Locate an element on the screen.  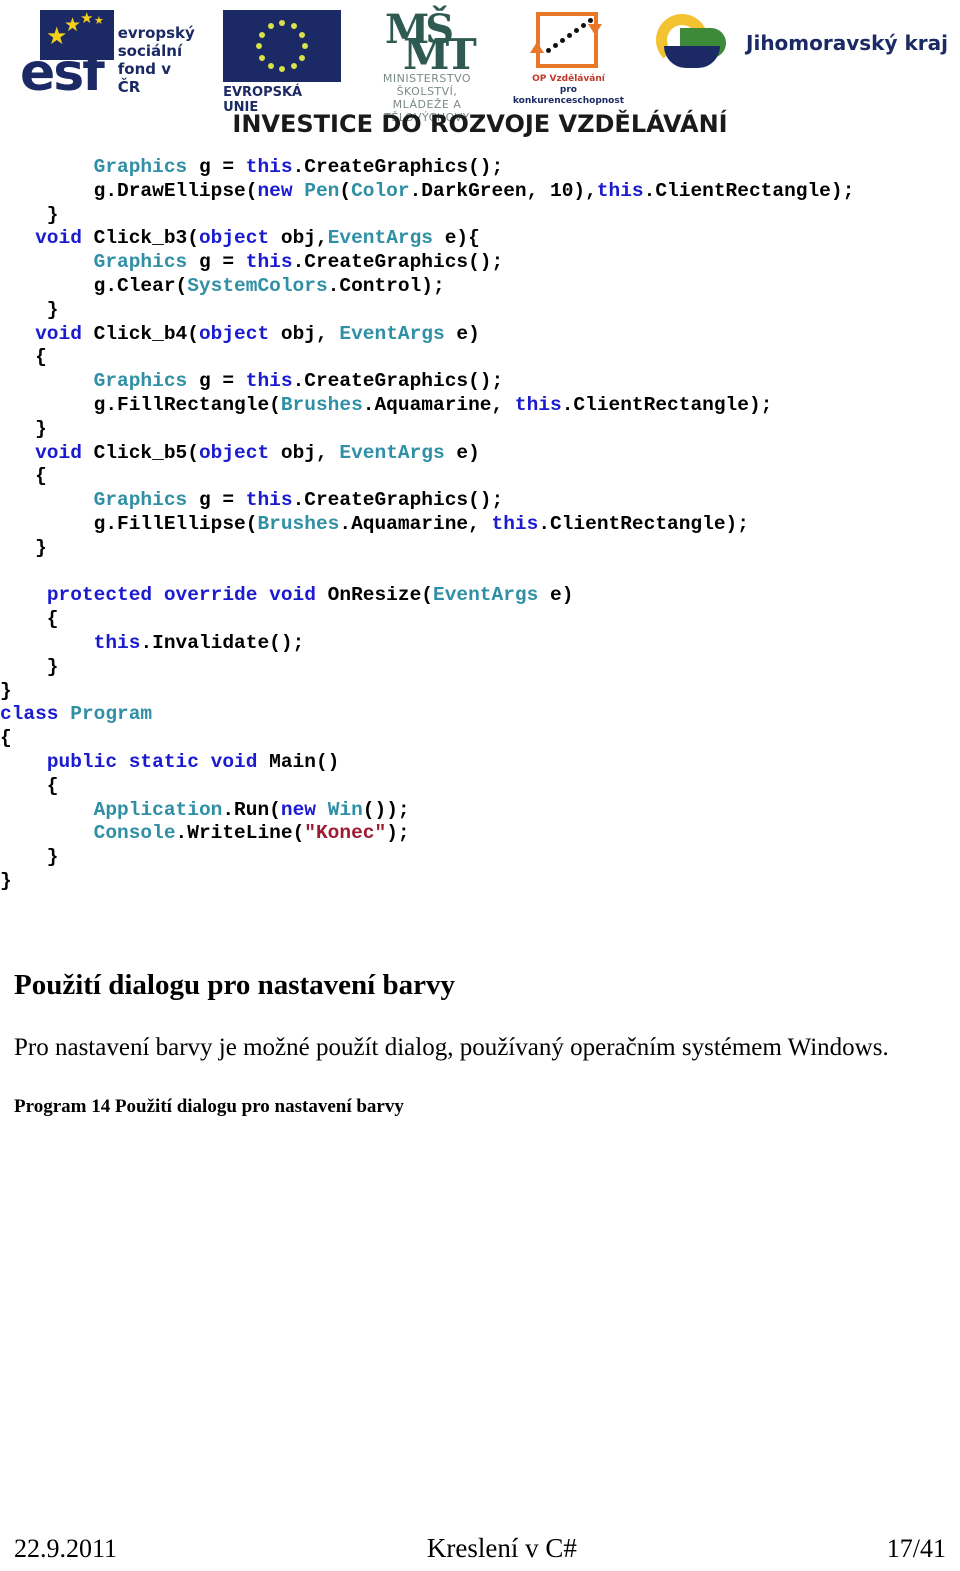
op-vzdelavani-label: OP Vzdělávání pro konkurenceschopnost is located at coordinates (568, 90).